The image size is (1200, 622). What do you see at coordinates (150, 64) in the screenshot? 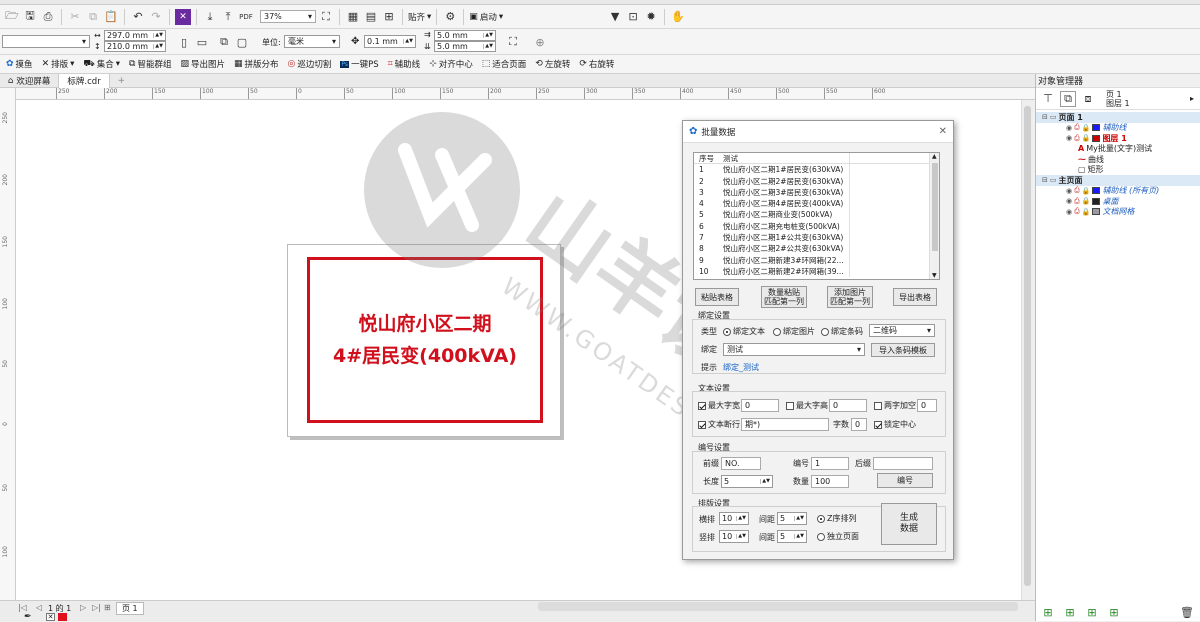
I see `tool-smart-group-button: ⧉ 智能群组` at bounding box center [150, 64].